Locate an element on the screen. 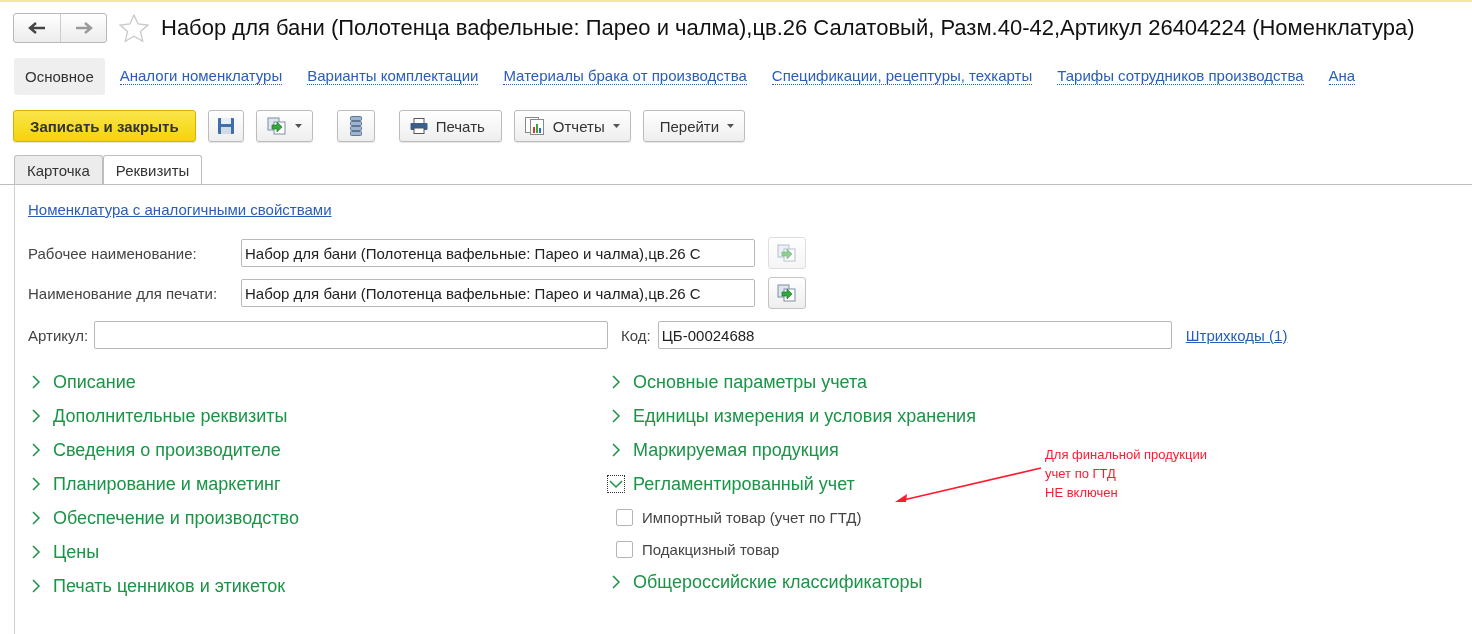  section-toggle: Основные параметры учета is located at coordinates (737, 382).